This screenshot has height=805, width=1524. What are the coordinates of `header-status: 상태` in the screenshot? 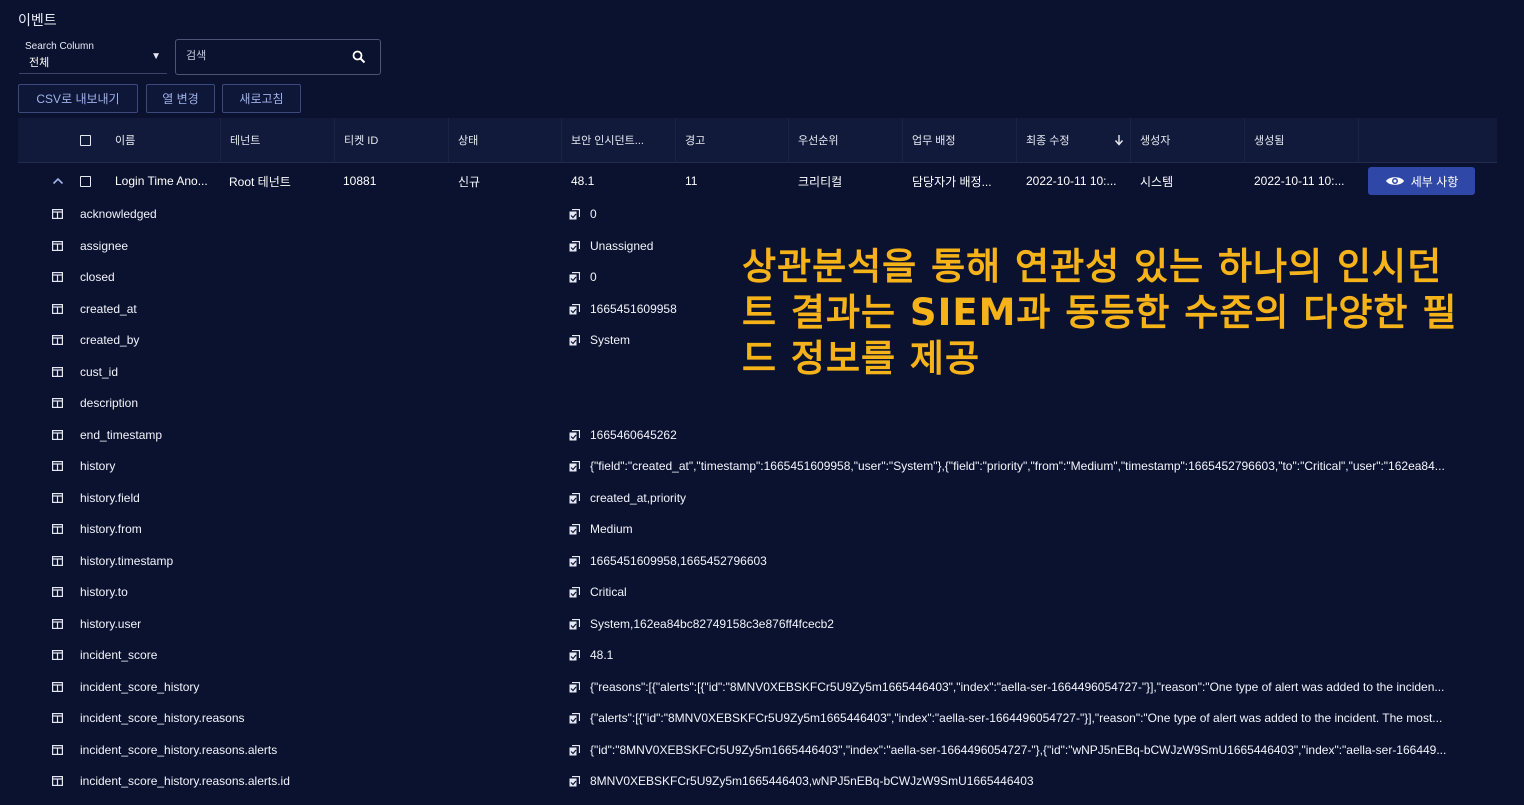 It's located at (468, 140).